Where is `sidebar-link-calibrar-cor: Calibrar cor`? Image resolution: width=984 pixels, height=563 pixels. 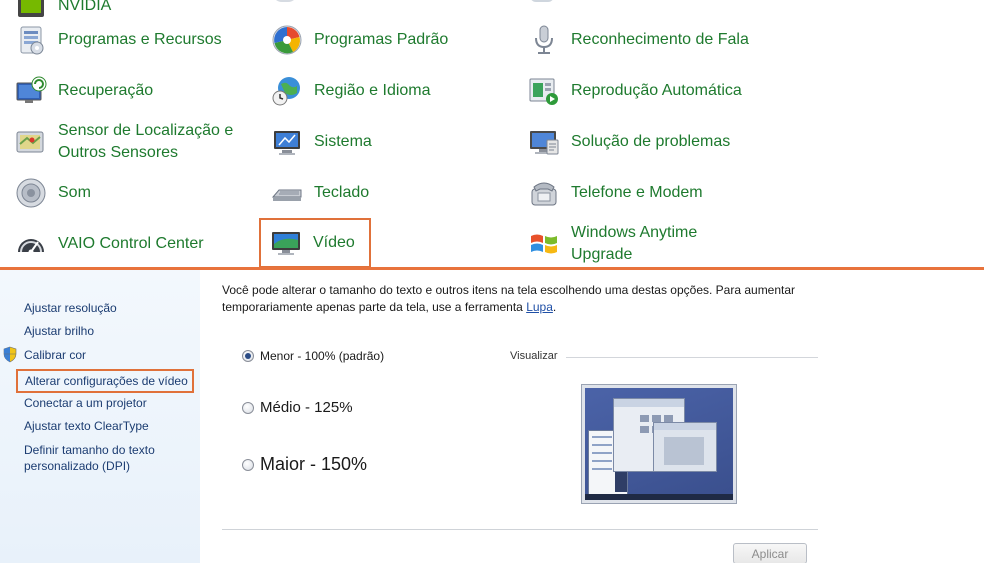 sidebar-link-calibrar-cor: Calibrar cor is located at coordinates (55, 355).